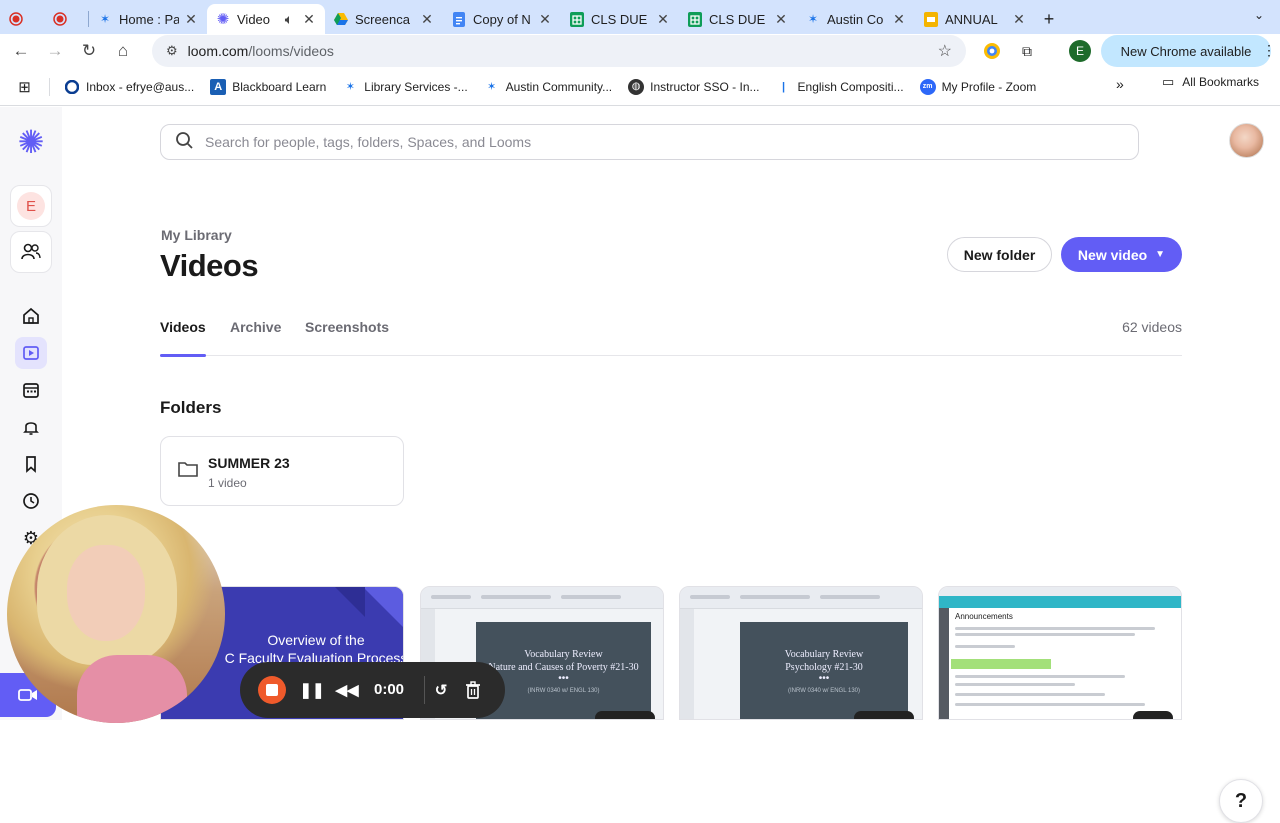 This screenshot has height=823, width=1280. I want to click on bookmark-star-icon: ☆, so click(945, 51).